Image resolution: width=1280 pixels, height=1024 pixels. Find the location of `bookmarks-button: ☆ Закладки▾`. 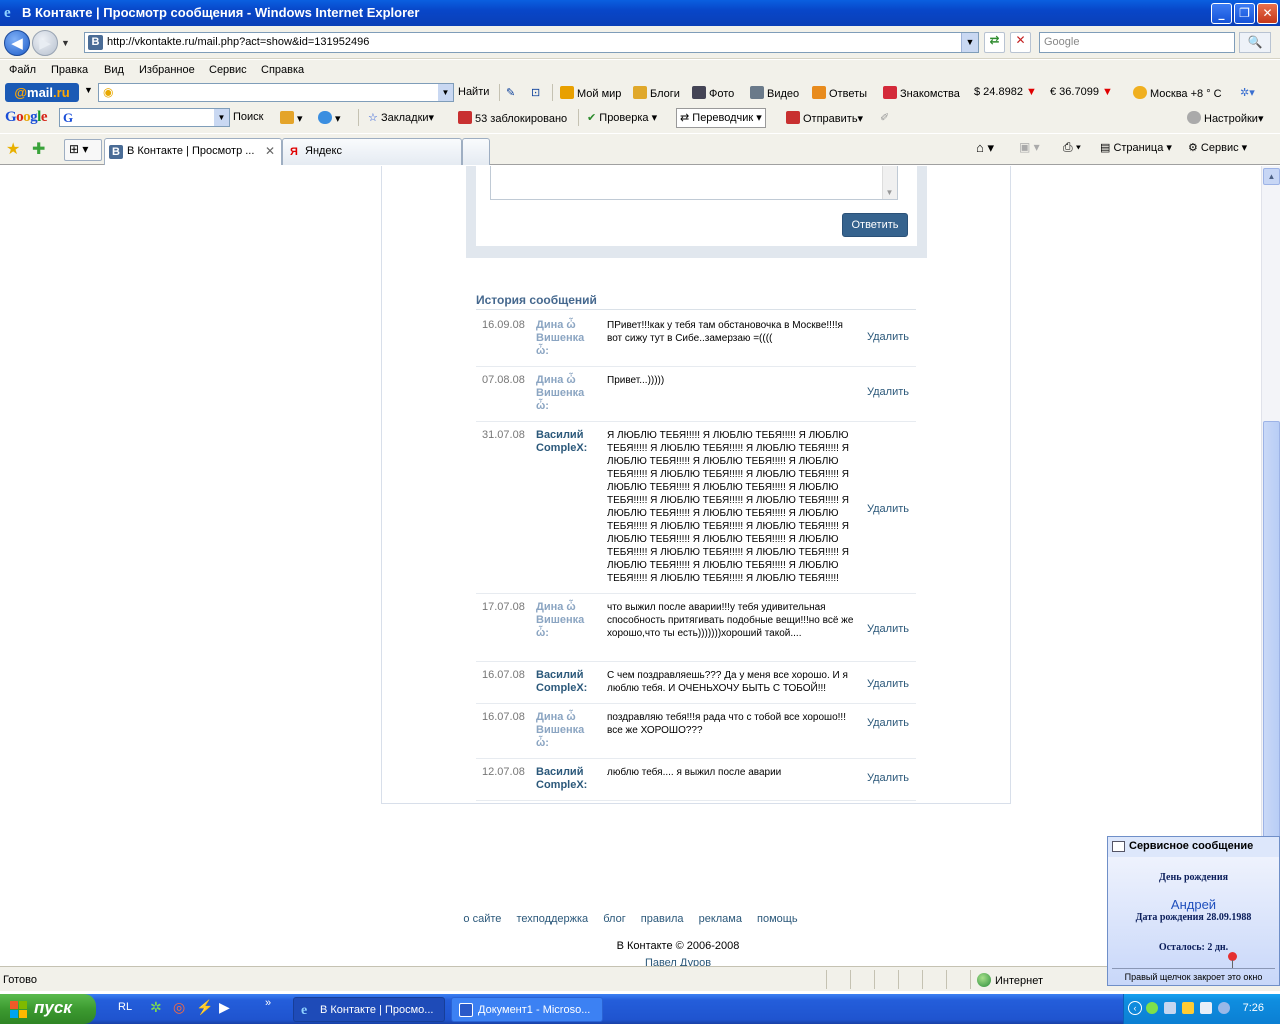

bookmarks-button: ☆ Закладки▾ is located at coordinates (401, 117).